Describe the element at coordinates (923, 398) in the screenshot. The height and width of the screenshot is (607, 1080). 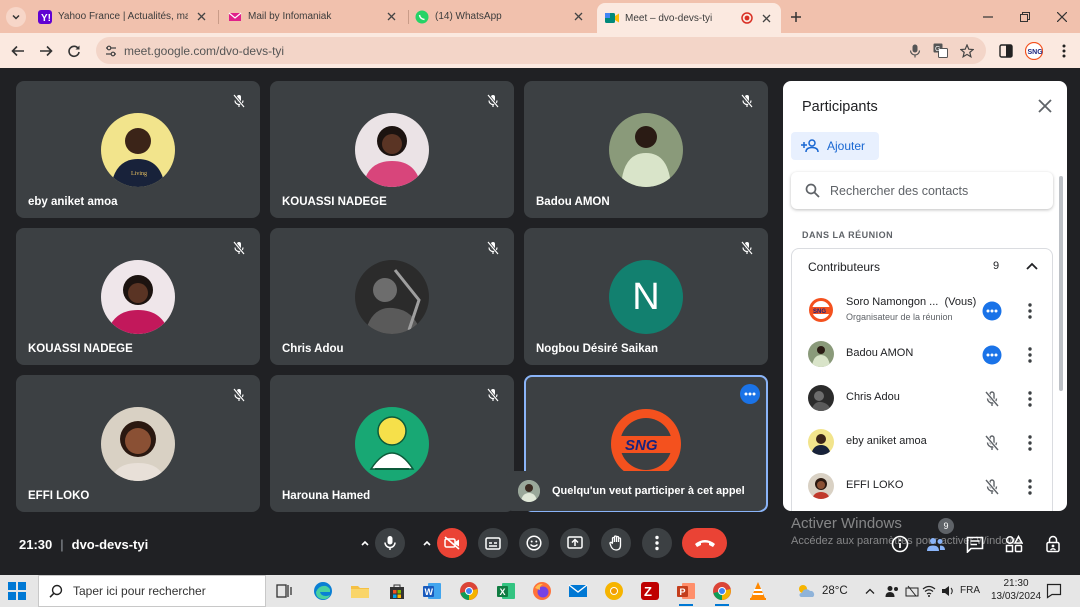
I see `participant-row: Chris Adou` at that location.